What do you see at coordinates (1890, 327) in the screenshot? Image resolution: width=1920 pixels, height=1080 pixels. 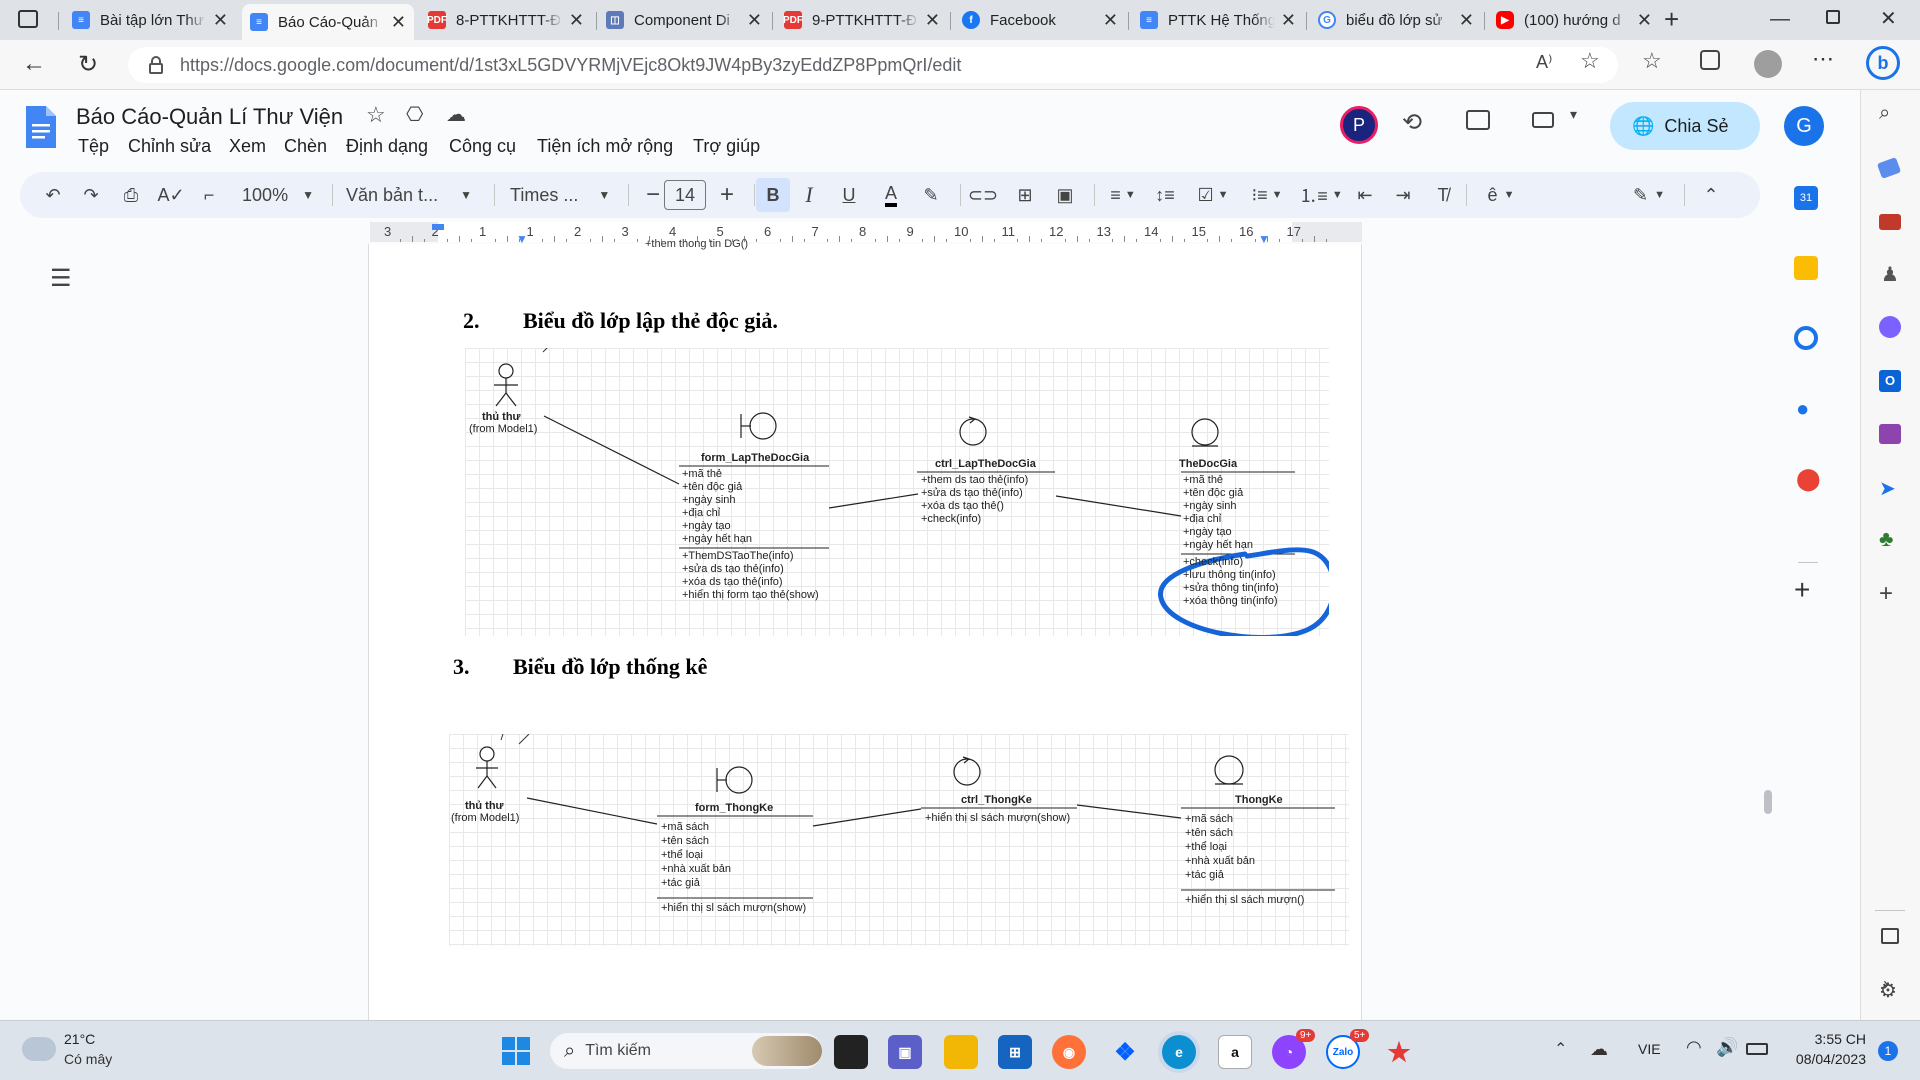 I see `microsoft365-icon` at bounding box center [1890, 327].